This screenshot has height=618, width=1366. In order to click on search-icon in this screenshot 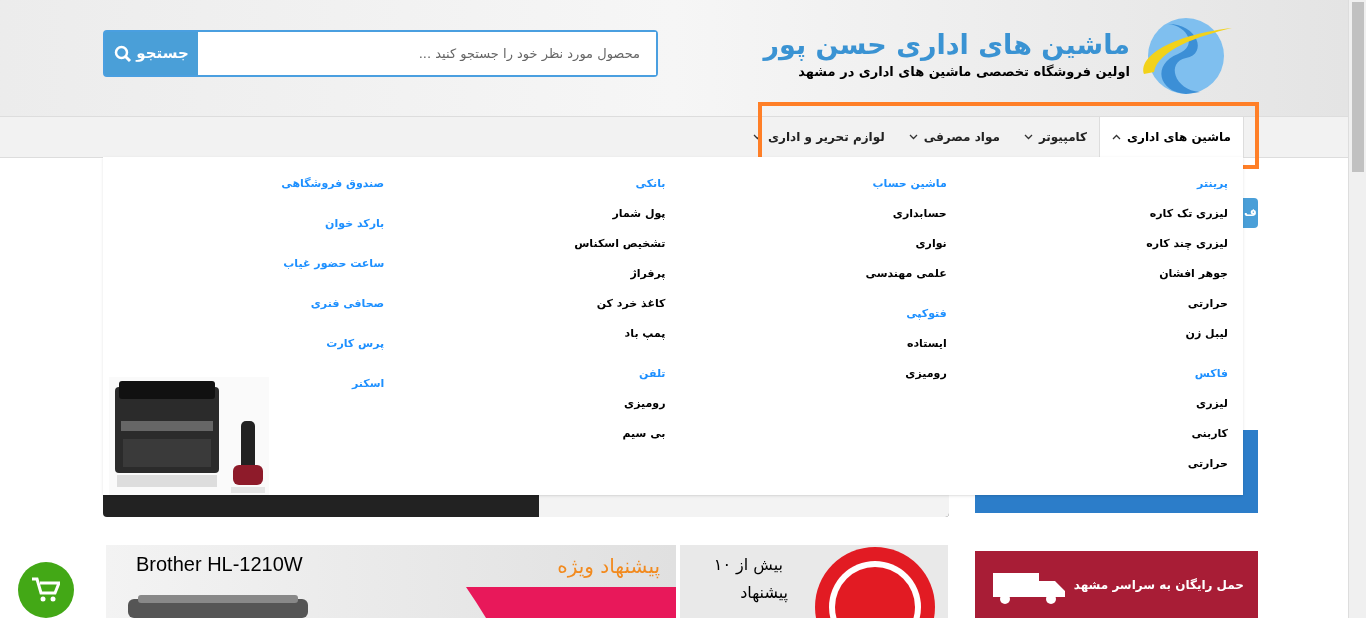, I will do `click(123, 53)`.